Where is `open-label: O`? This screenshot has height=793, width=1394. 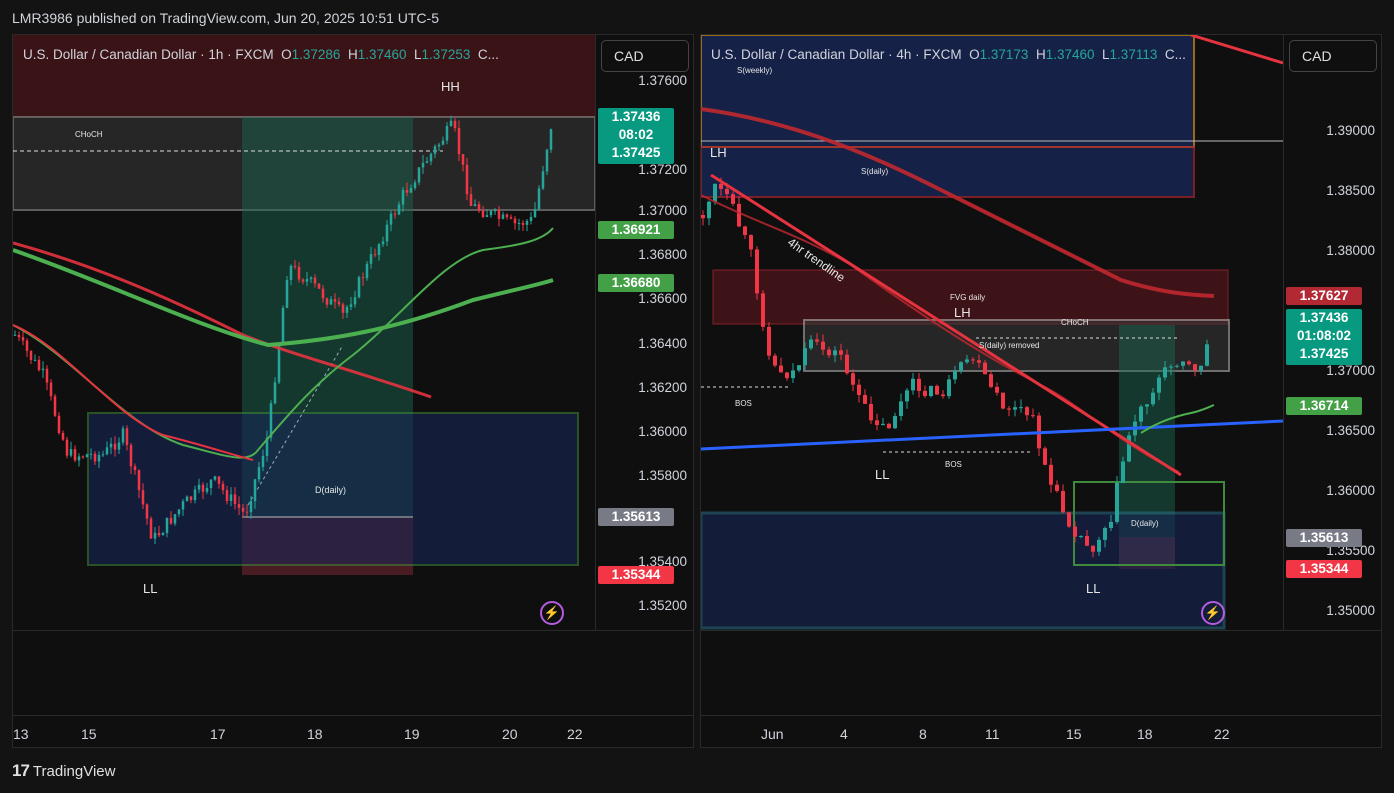
open-label: O is located at coordinates (286, 54).